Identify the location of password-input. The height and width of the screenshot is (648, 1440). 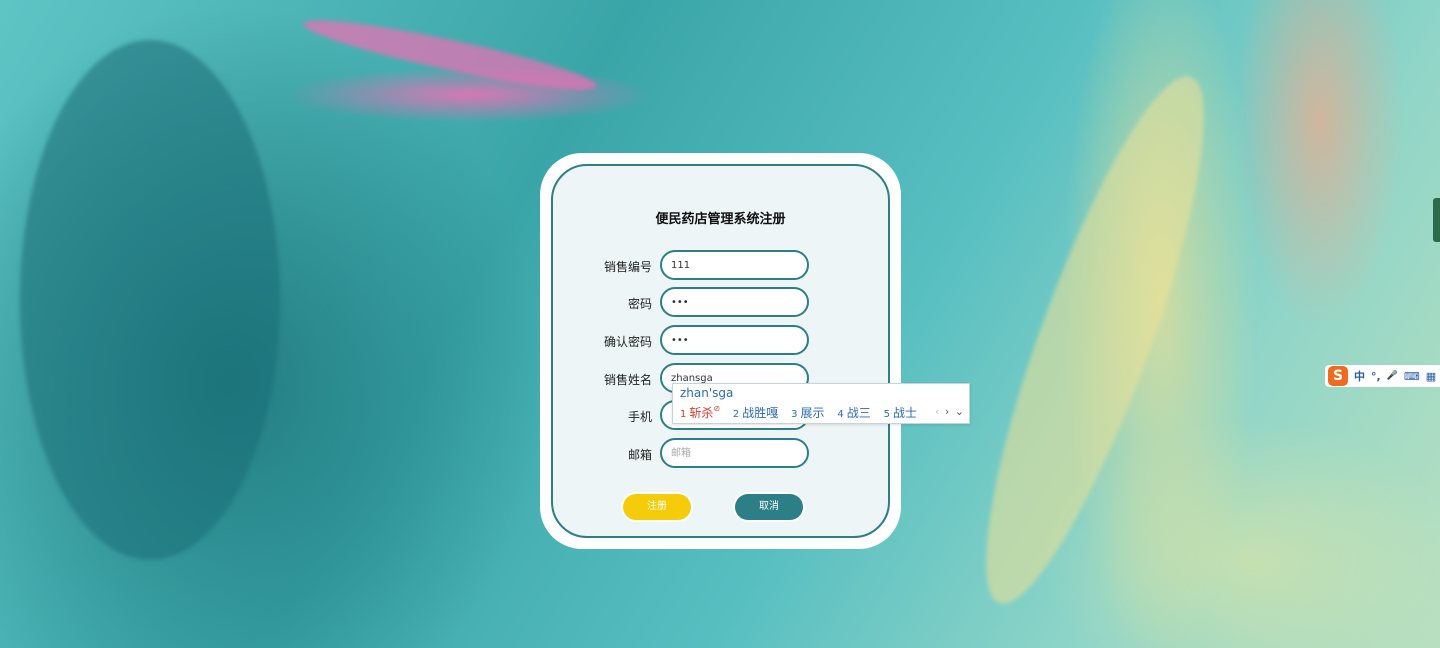
(734, 302).